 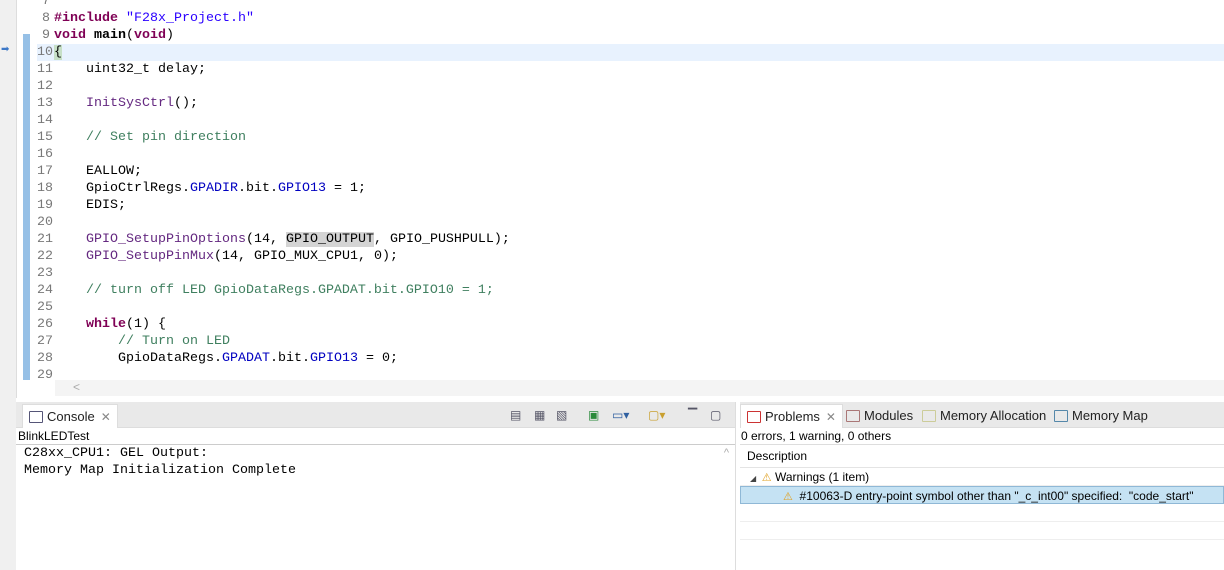 I want to click on collapse-icon: ◢, so click(x=754, y=478).